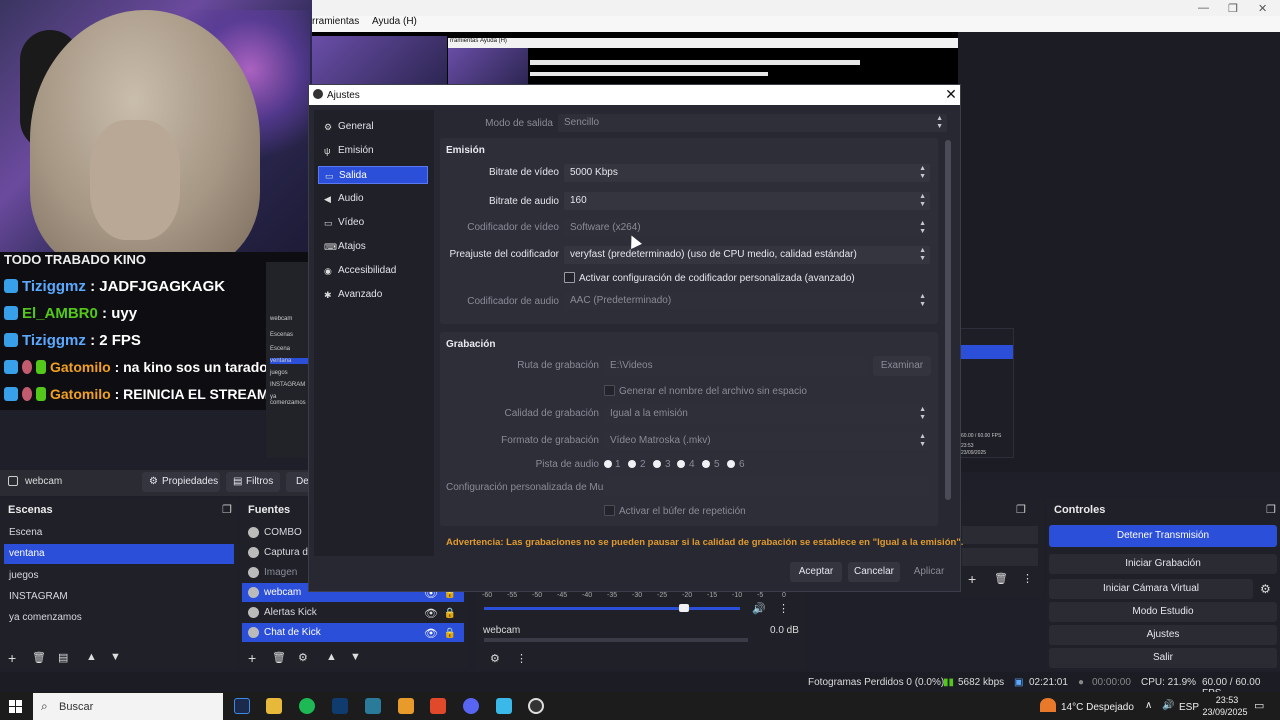  Describe the element at coordinates (536, 706) in the screenshot. I see `obs-icon` at that location.